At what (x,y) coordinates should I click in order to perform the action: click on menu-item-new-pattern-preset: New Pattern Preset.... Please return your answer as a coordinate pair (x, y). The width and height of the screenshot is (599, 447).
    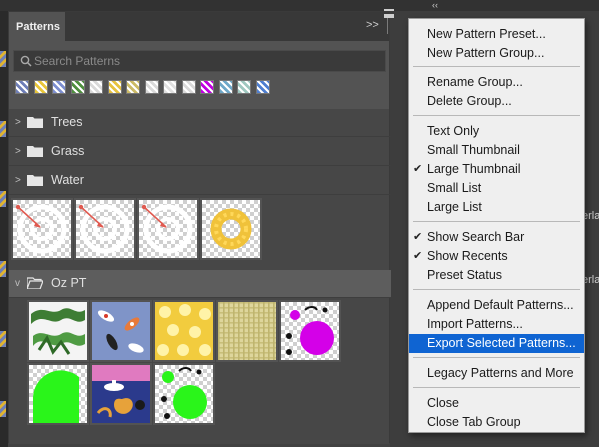
    Looking at the image, I should click on (496, 34).